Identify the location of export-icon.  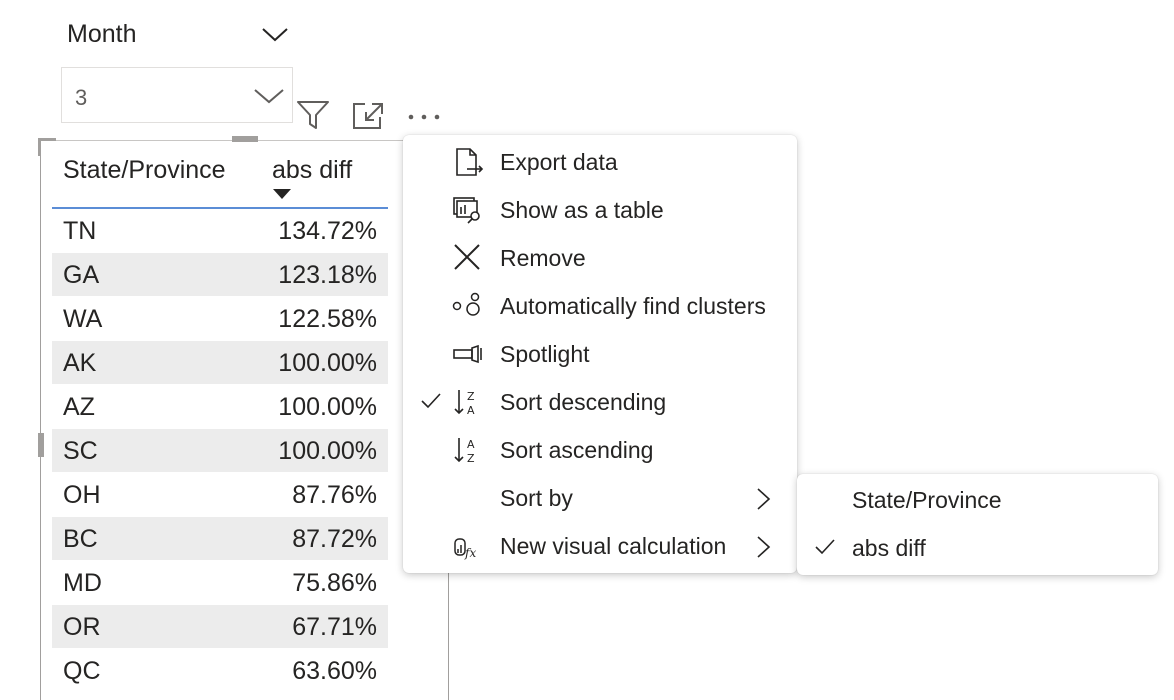
(470, 162).